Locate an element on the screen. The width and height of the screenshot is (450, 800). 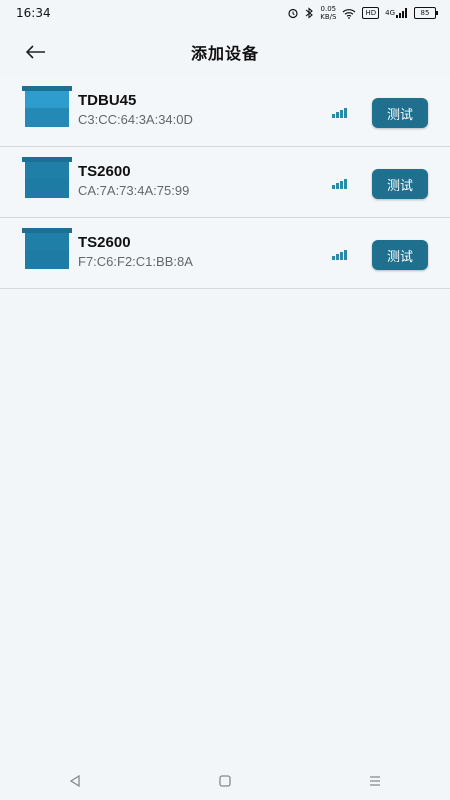
device-name: TDBU45 is located at coordinates (107, 100).